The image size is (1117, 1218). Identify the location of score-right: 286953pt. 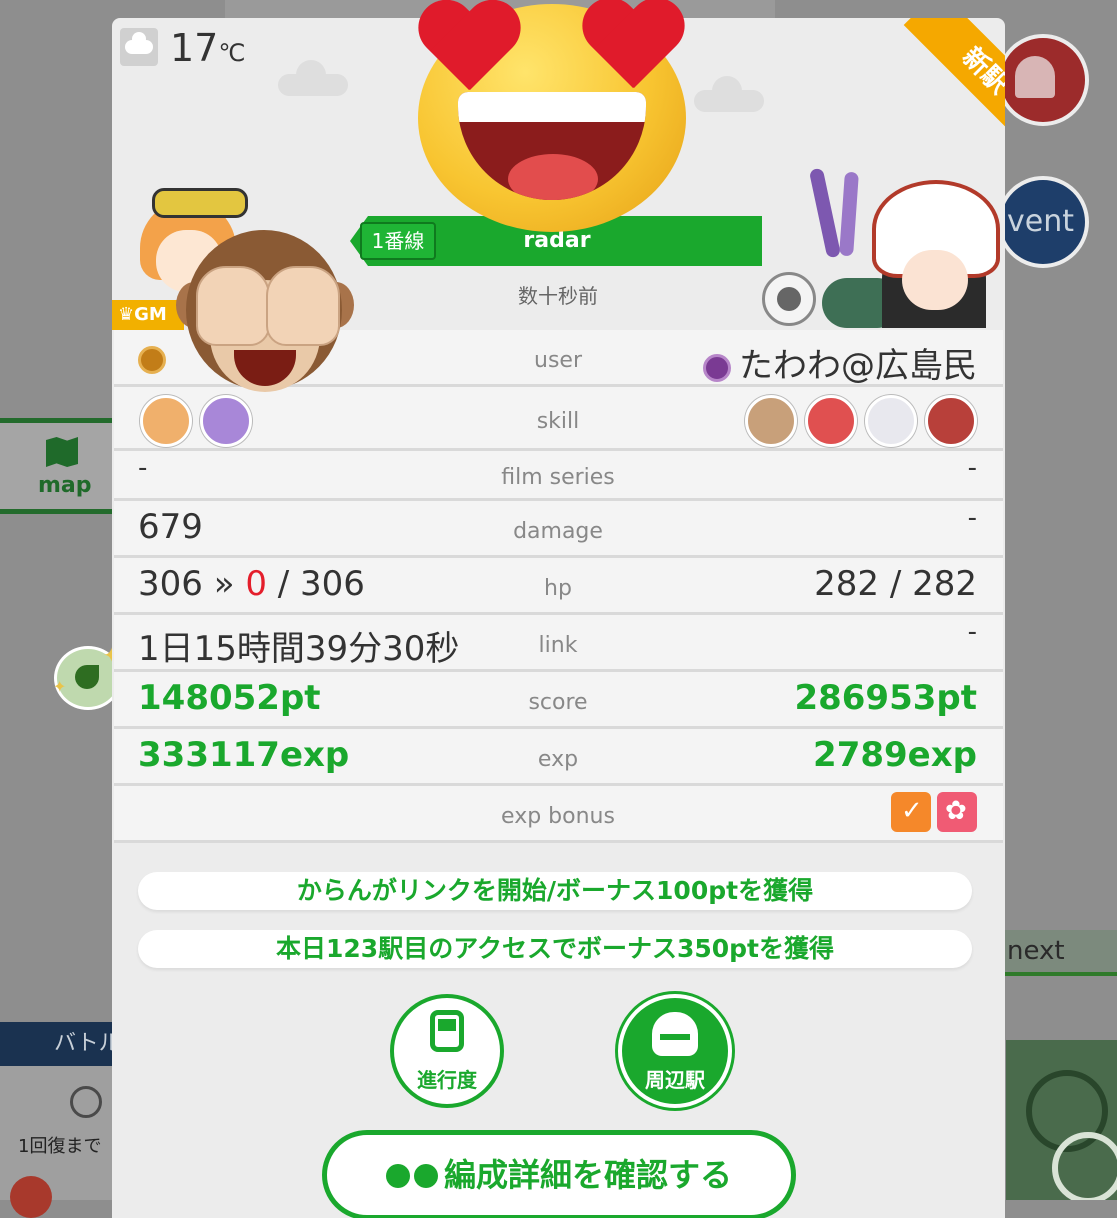
(885, 698).